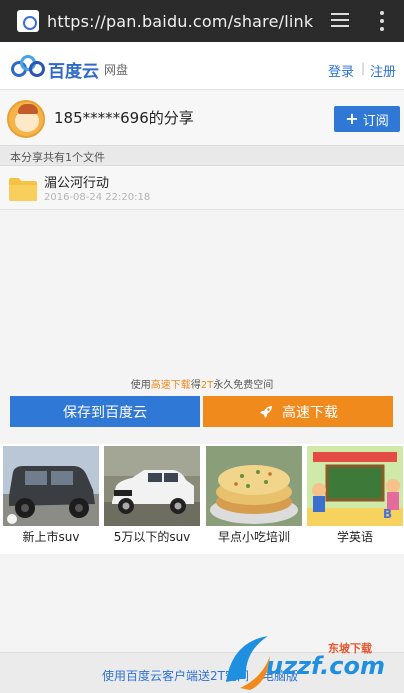 The image size is (404, 693). Describe the element at coordinates (105, 411) in the screenshot. I see `save-to-cloud-button: 保存到百度云` at that location.